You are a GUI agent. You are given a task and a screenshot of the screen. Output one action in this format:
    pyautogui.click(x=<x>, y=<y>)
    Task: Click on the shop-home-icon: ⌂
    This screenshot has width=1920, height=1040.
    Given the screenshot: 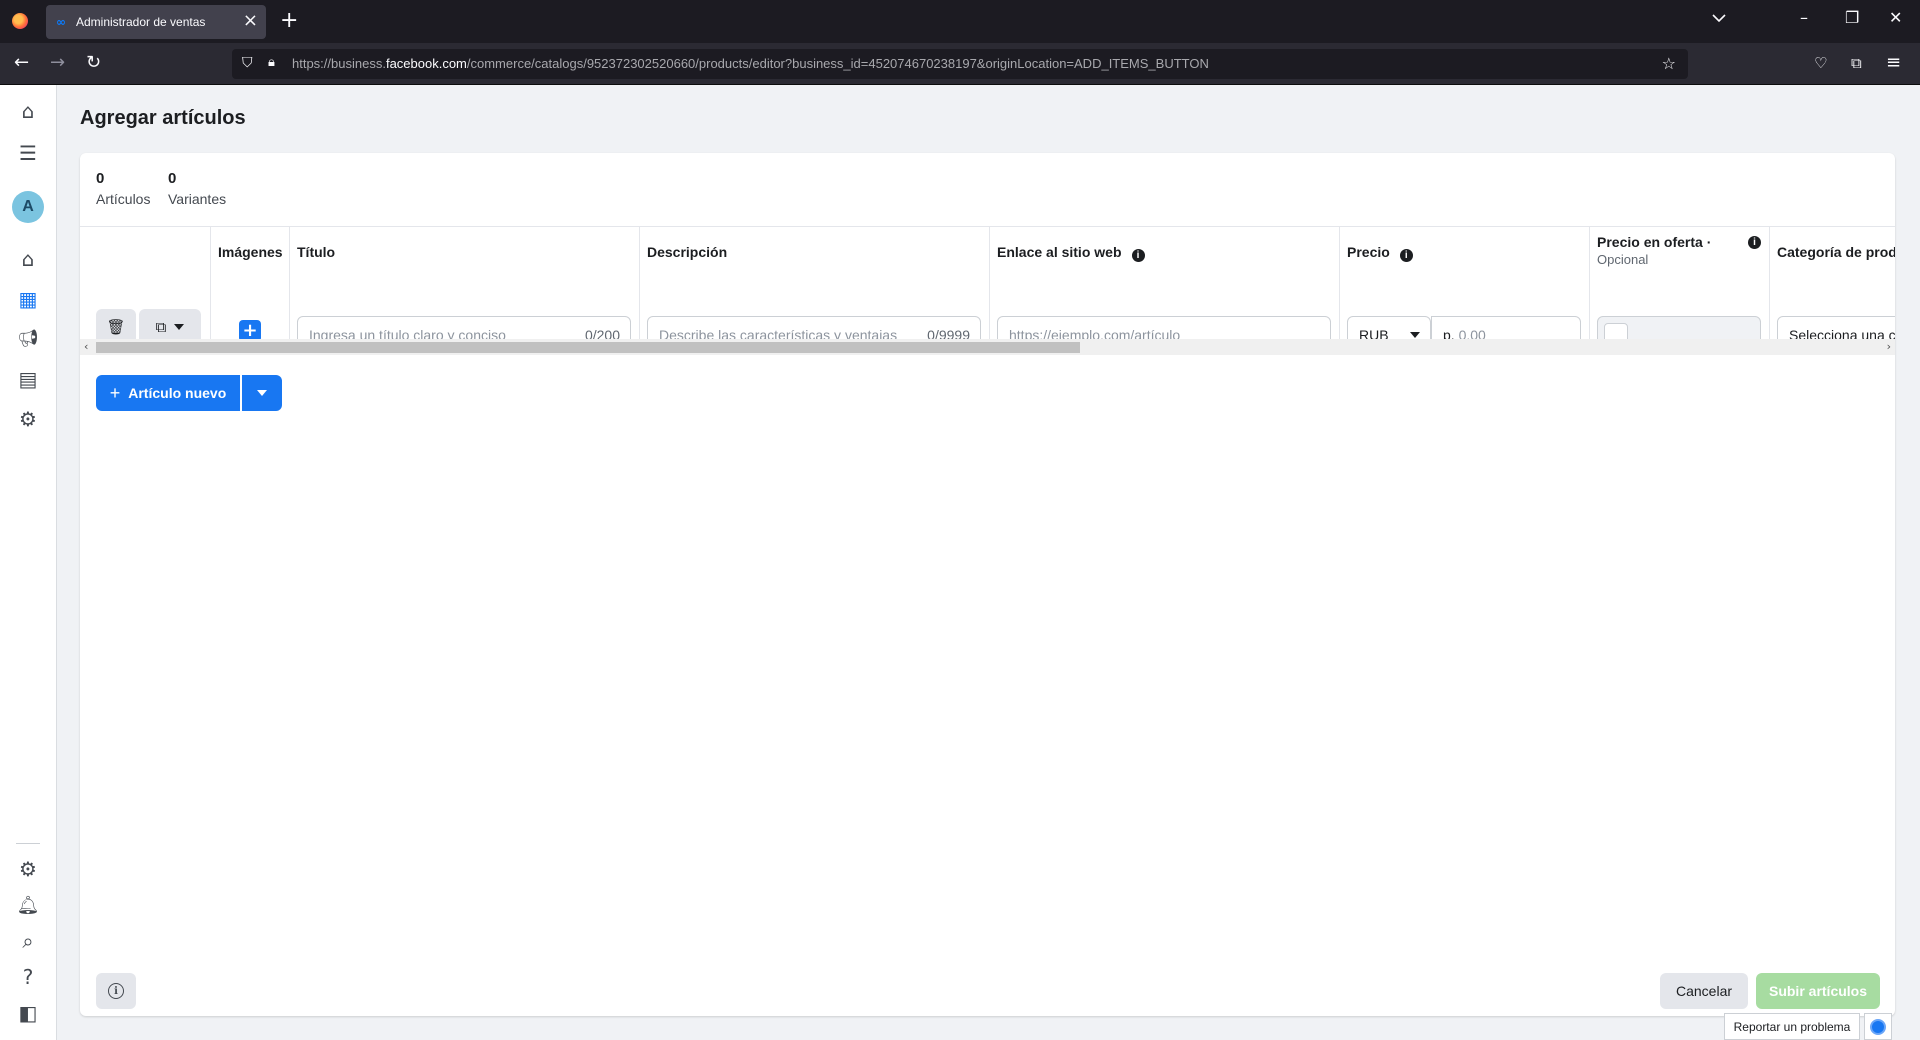 What is the action you would take?
    pyautogui.click(x=28, y=259)
    